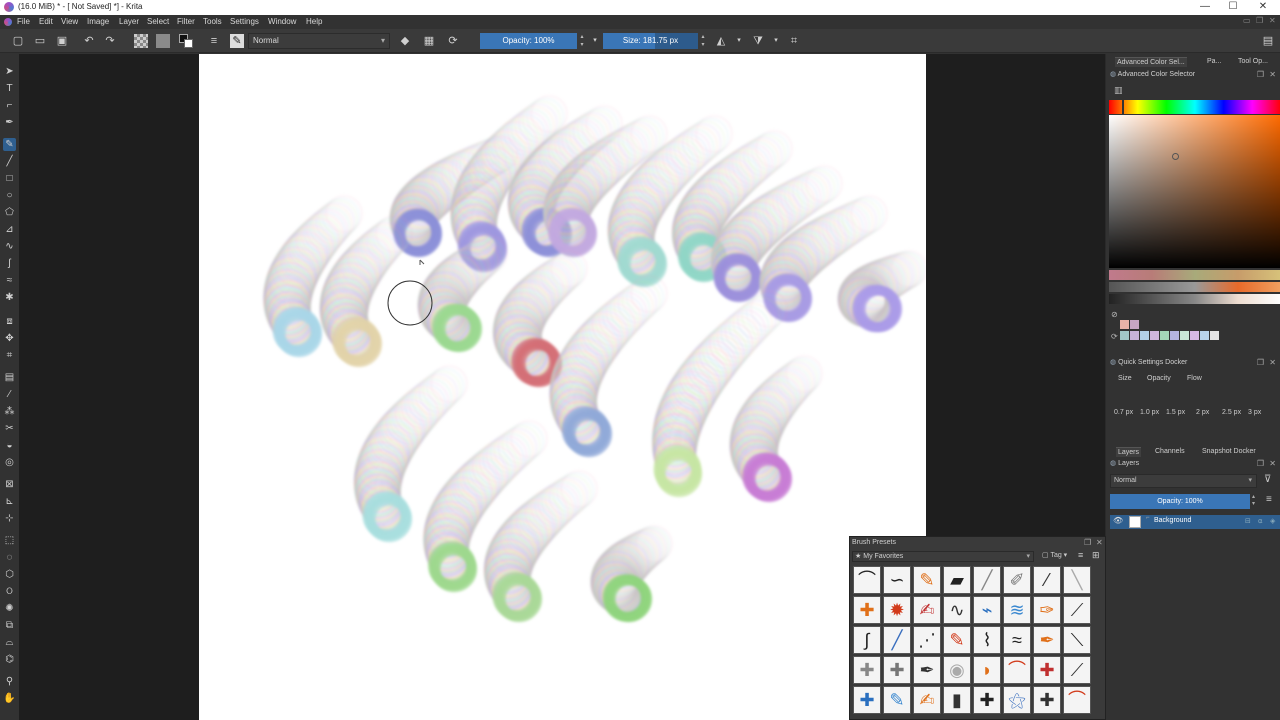  Describe the element at coordinates (1114, 336) in the screenshot. I see `refresh-colors-icon: ⟳` at that location.